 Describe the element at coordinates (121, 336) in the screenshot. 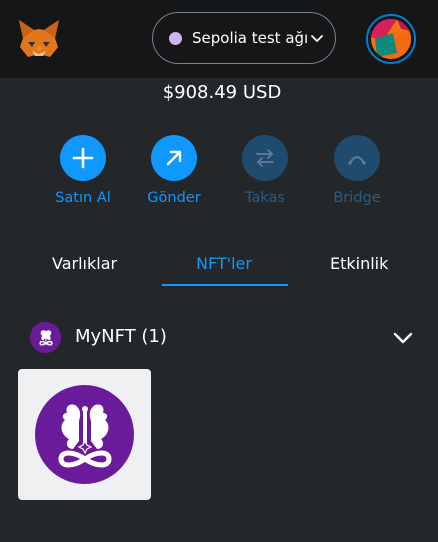

I see `collection-name: MyNFT (1)` at that location.